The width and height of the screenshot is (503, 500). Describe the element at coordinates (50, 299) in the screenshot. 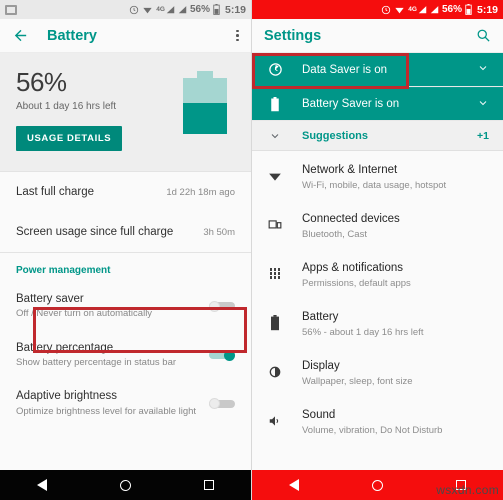

I see `row-title: Battery saver` at that location.